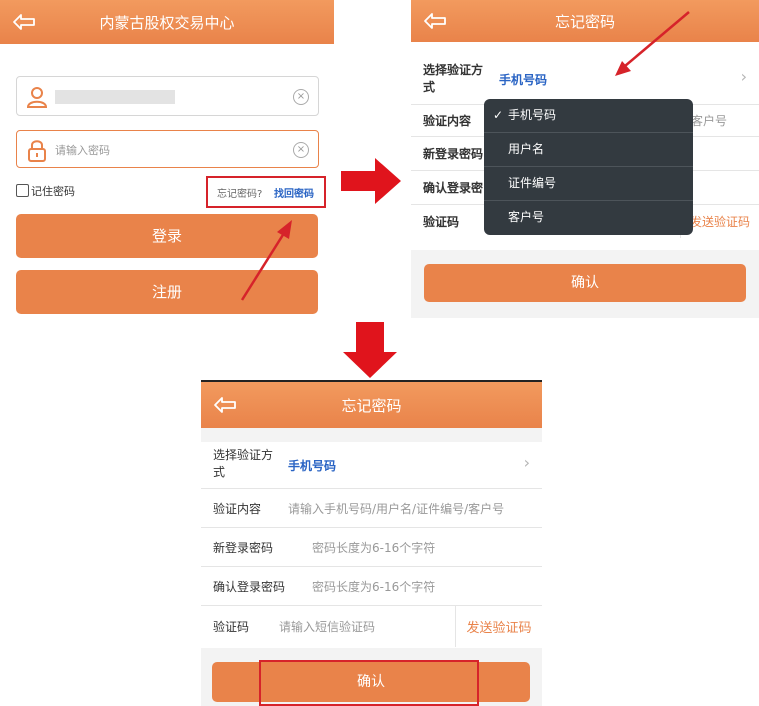  I want to click on content-partial-value: 客户号, so click(709, 121).